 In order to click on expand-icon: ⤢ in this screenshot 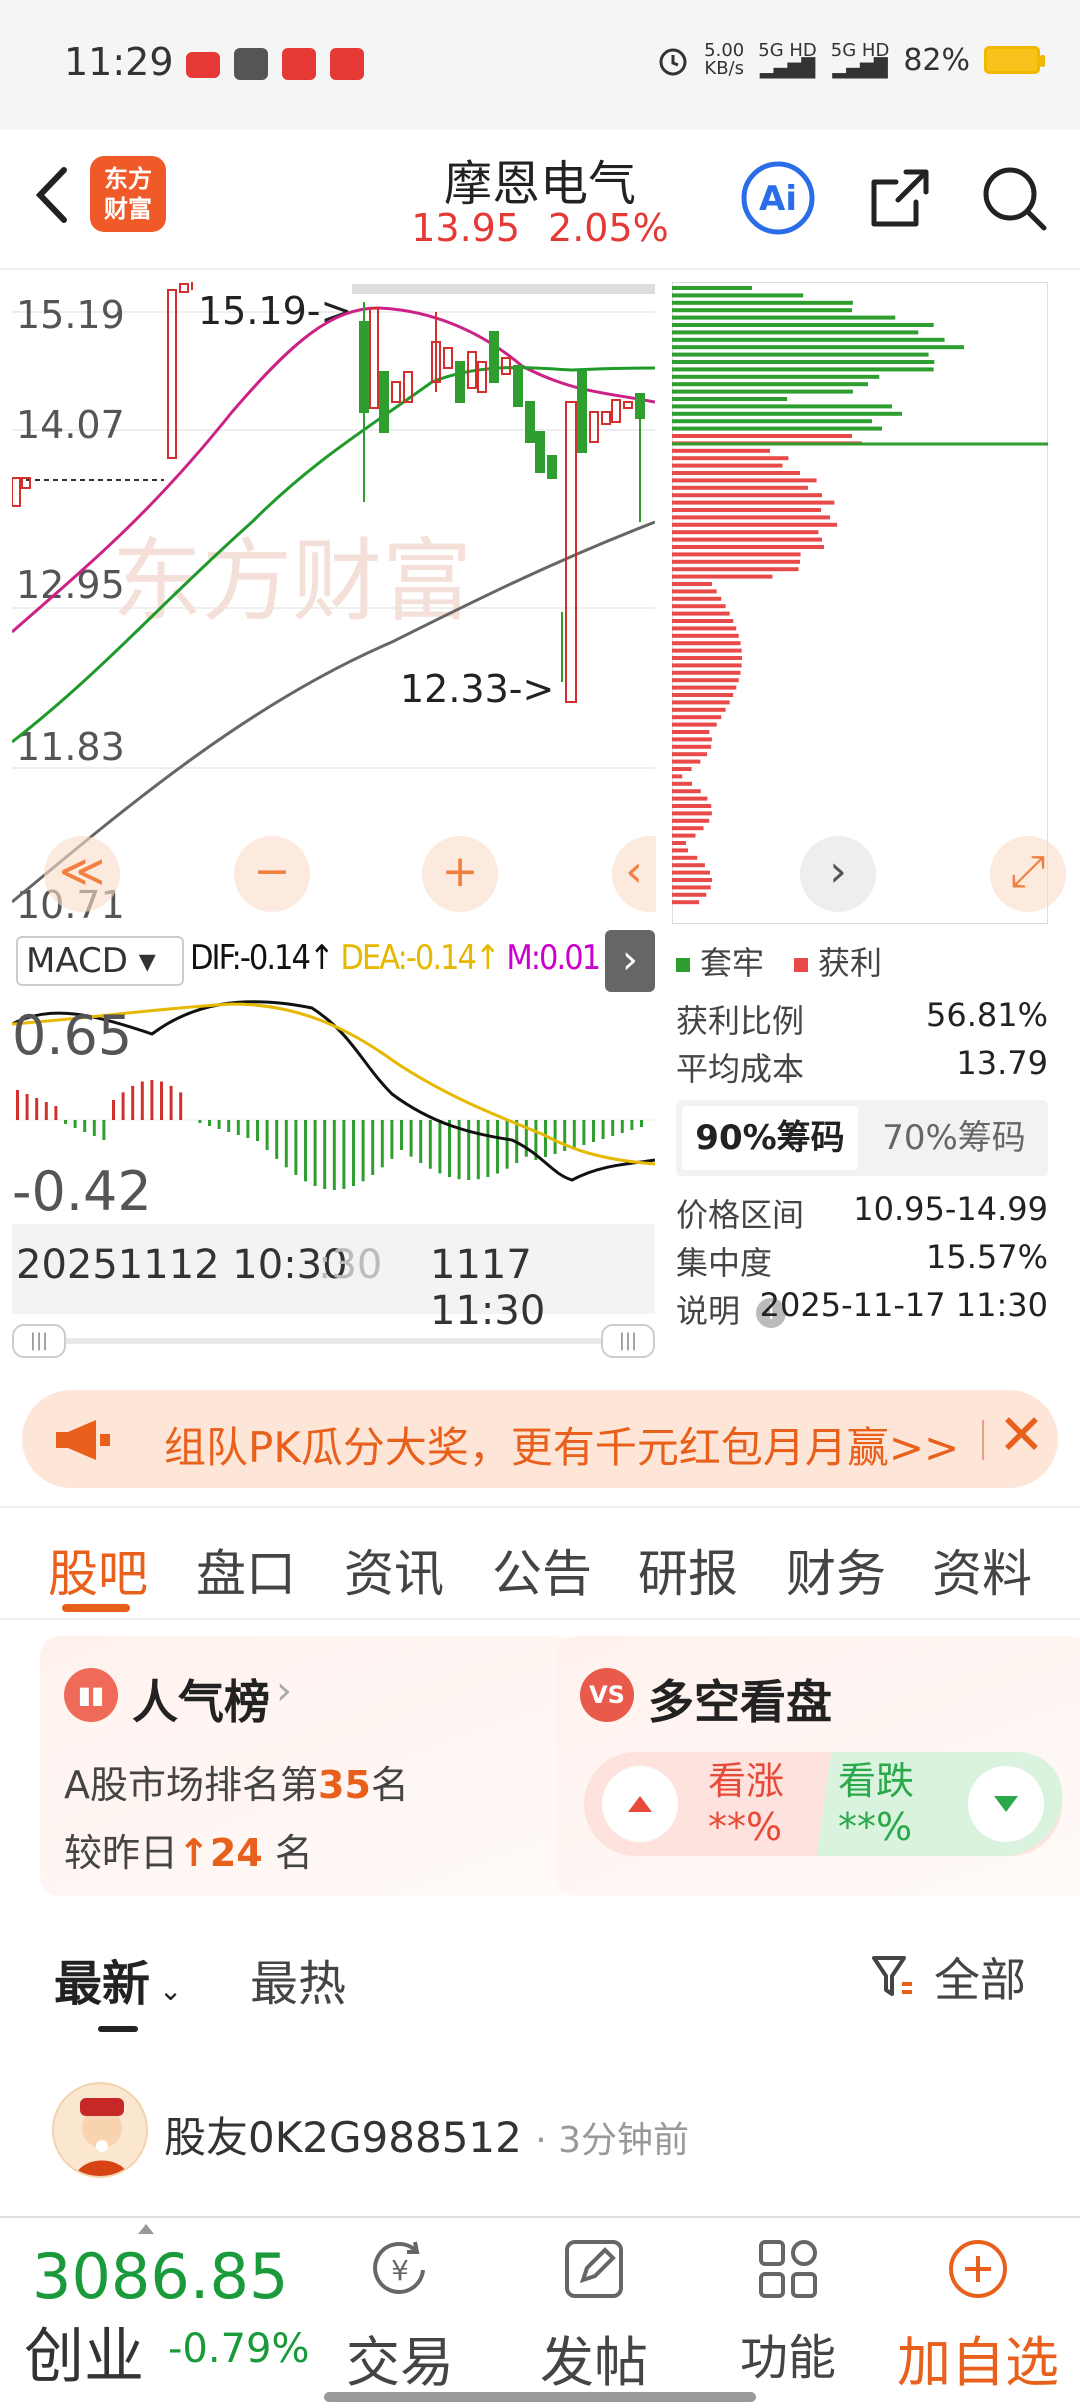, I will do `click(1028, 874)`.